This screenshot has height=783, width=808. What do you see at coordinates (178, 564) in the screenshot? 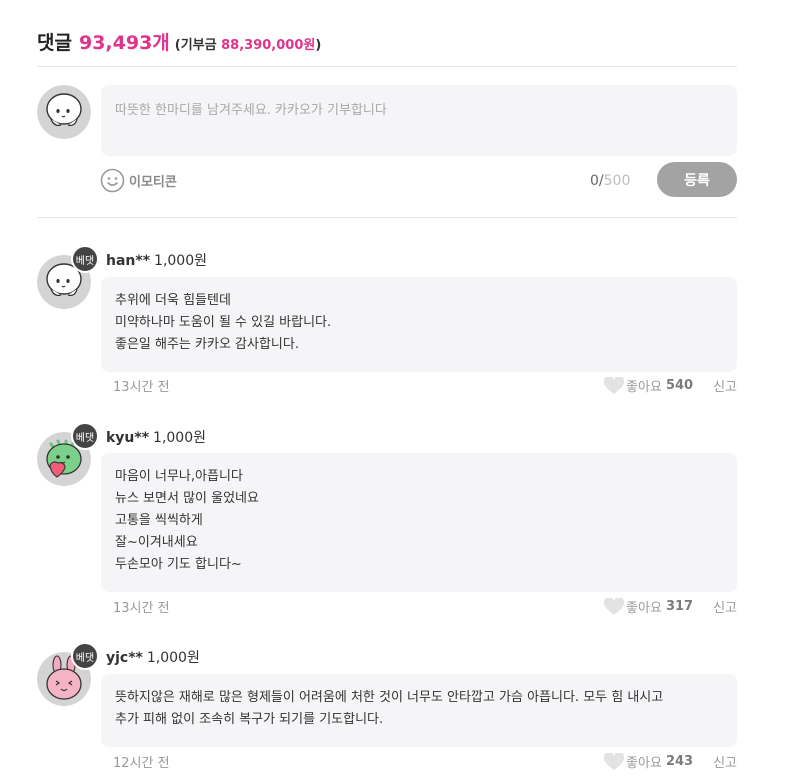
I see `comment-text-line: 두손모아 기도 합니다~` at bounding box center [178, 564].